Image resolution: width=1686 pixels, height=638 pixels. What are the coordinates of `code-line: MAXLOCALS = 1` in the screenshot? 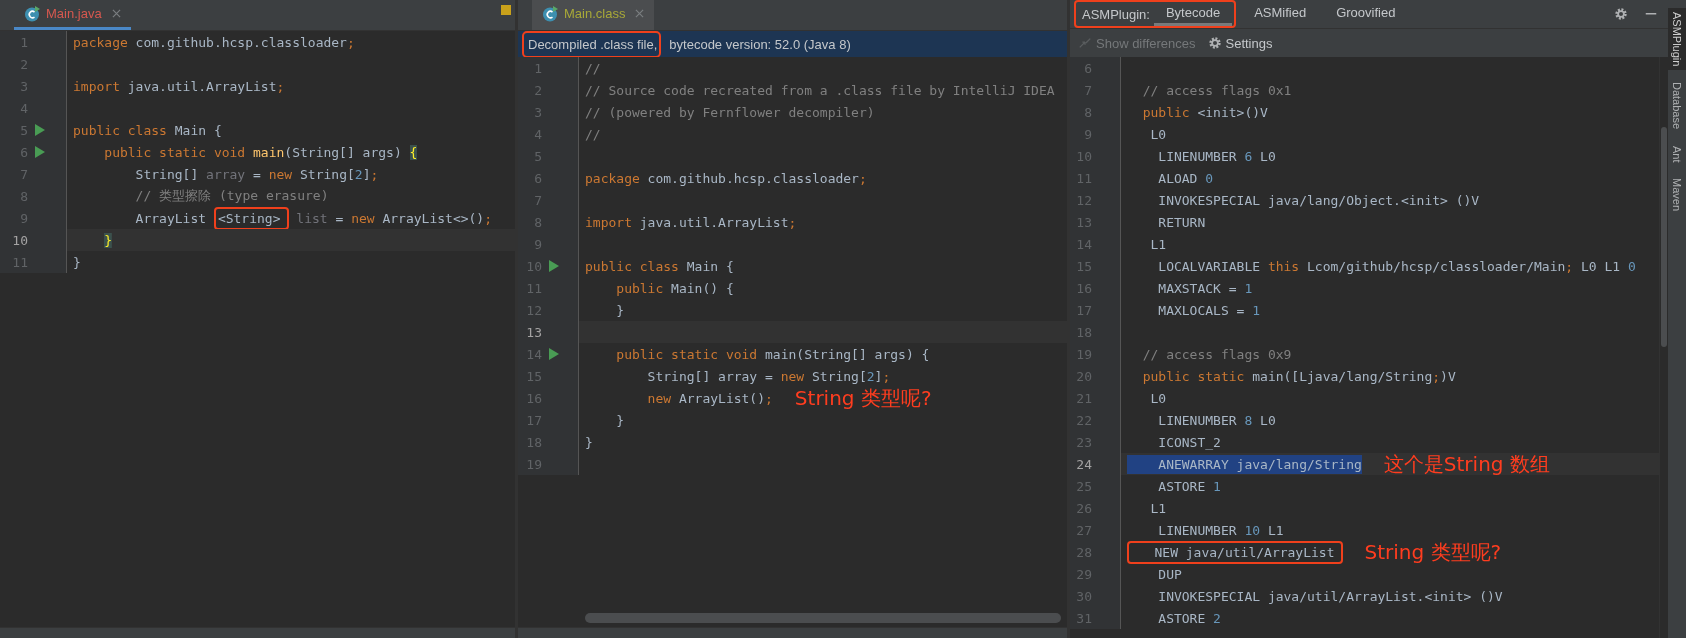 It's located at (1209, 310).